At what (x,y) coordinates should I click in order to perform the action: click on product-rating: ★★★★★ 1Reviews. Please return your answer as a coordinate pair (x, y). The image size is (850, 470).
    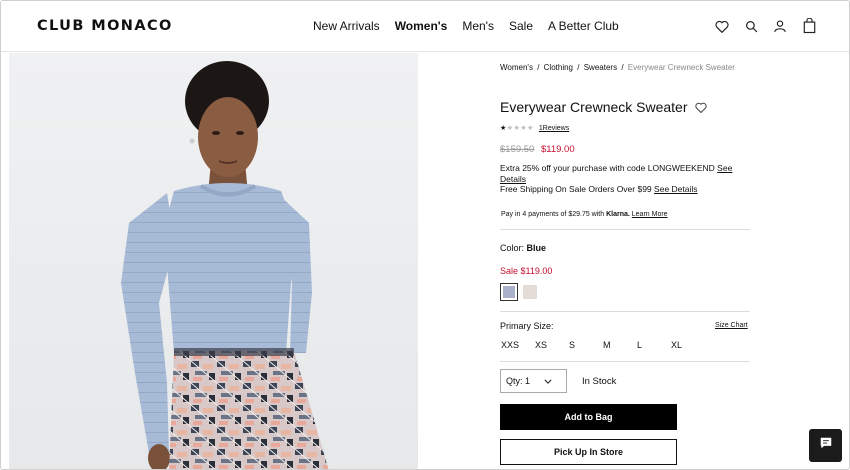
    Looking at the image, I should click on (534, 128).